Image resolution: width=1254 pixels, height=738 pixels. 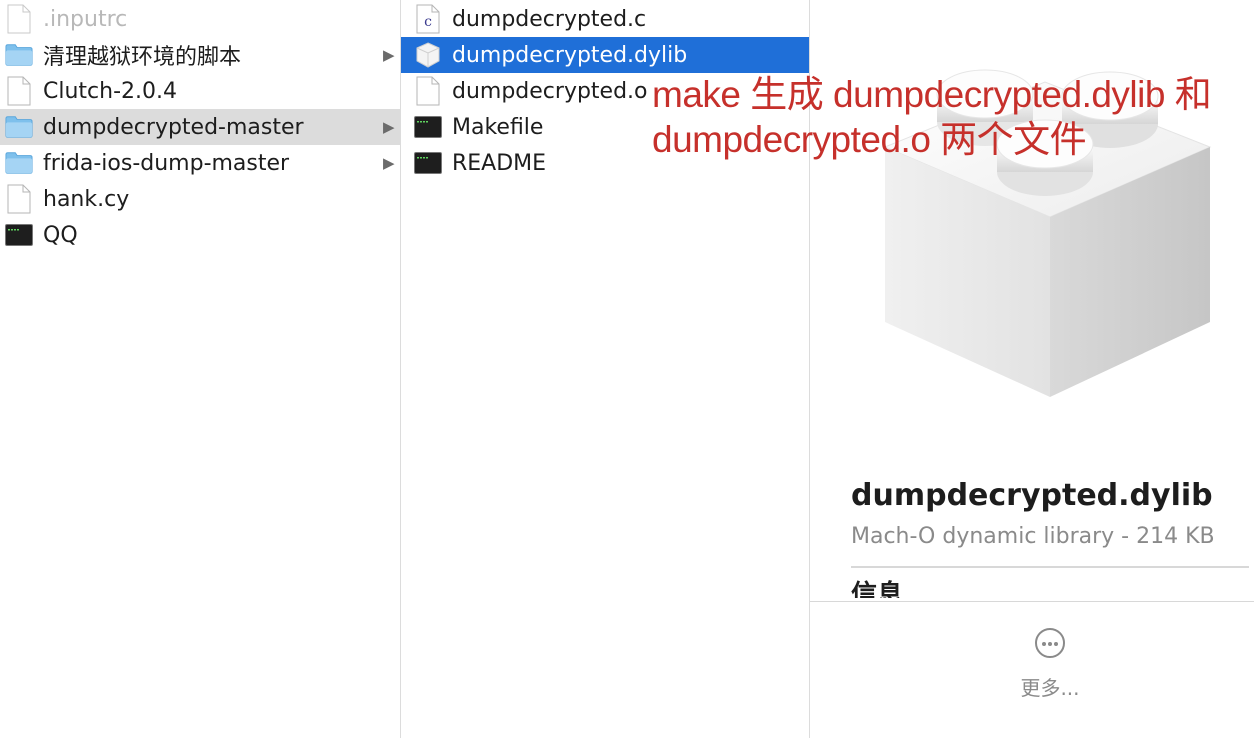 What do you see at coordinates (200, 199) in the screenshot?
I see `file-row-hank: hank.cy` at bounding box center [200, 199].